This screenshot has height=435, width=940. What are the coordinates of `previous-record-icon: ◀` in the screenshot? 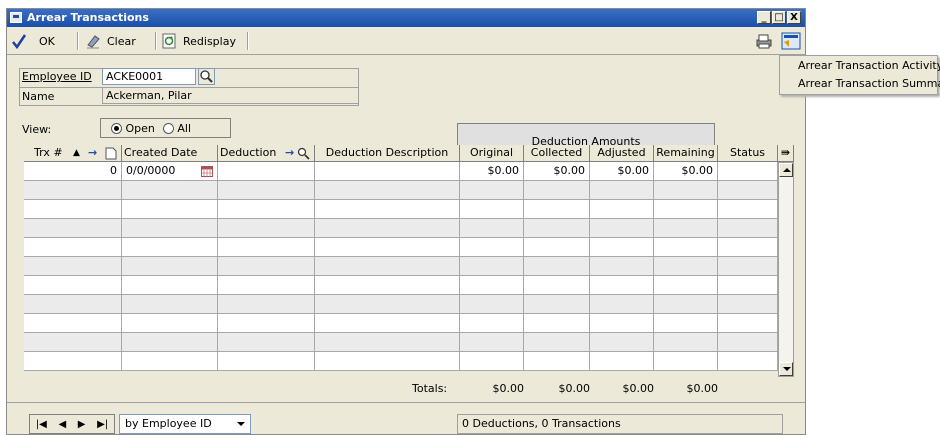 It's located at (62, 424).